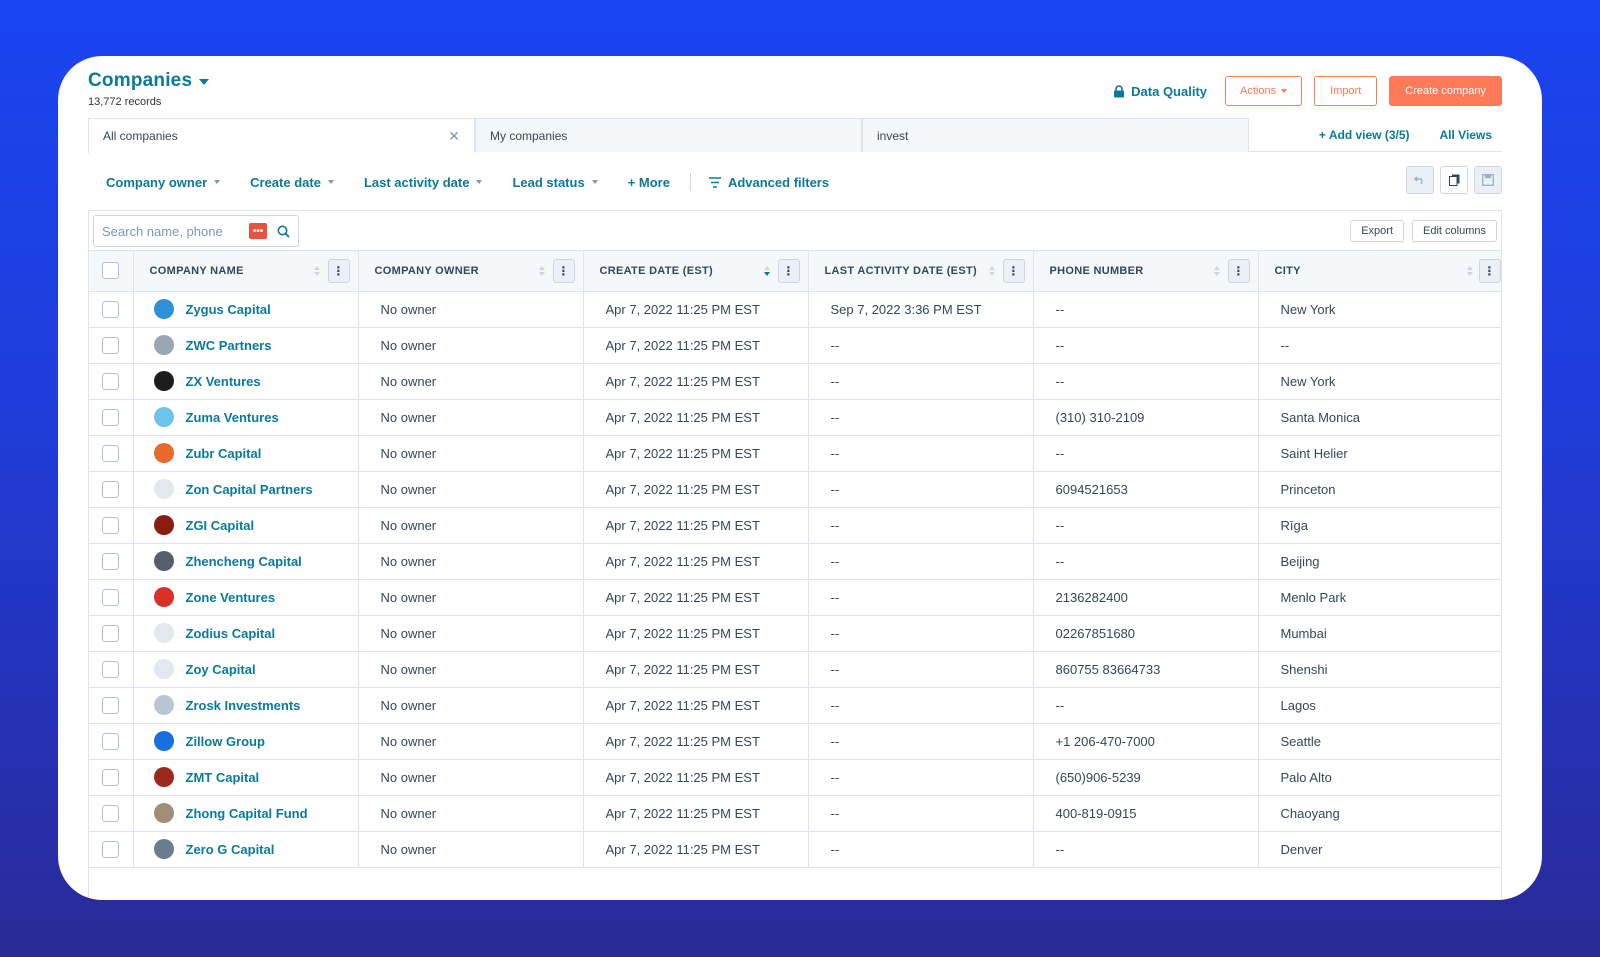 This screenshot has height=957, width=1600. I want to click on clone-view-button, so click(1454, 180).